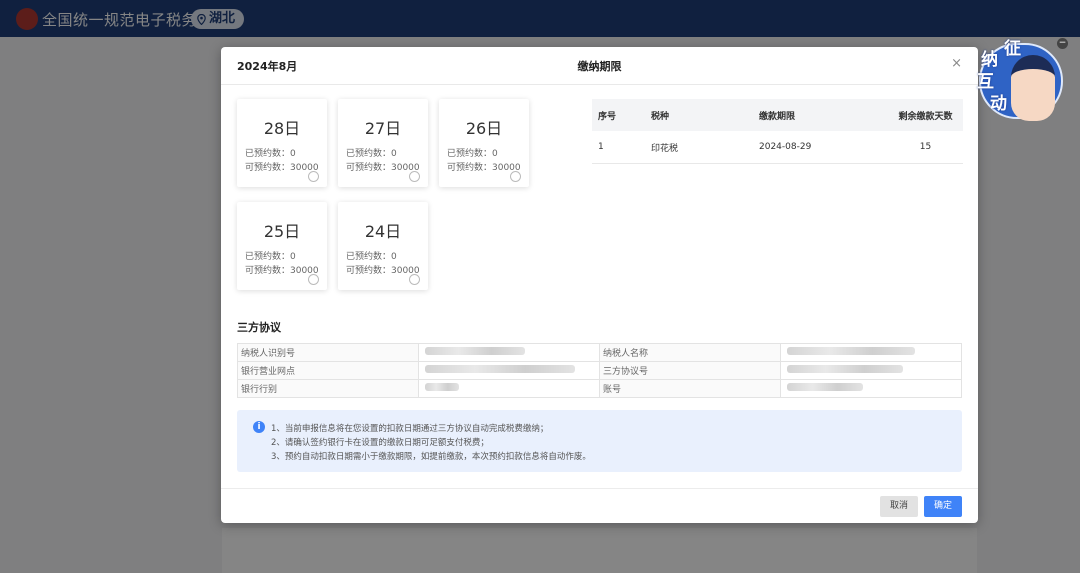  I want to click on bank-branch-value, so click(509, 370).